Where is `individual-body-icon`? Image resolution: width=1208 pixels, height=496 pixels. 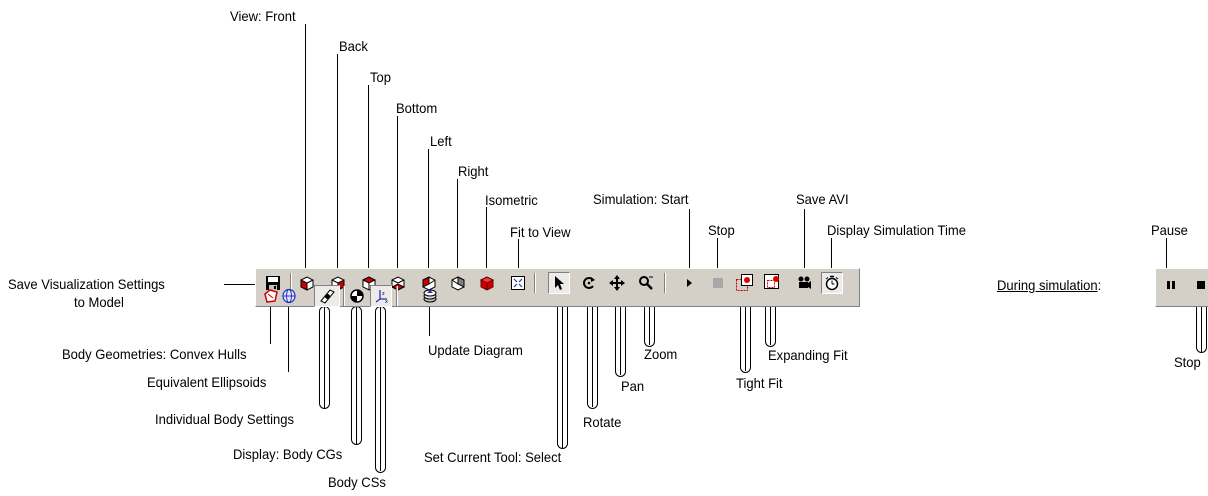 individual-body-icon is located at coordinates (327, 296).